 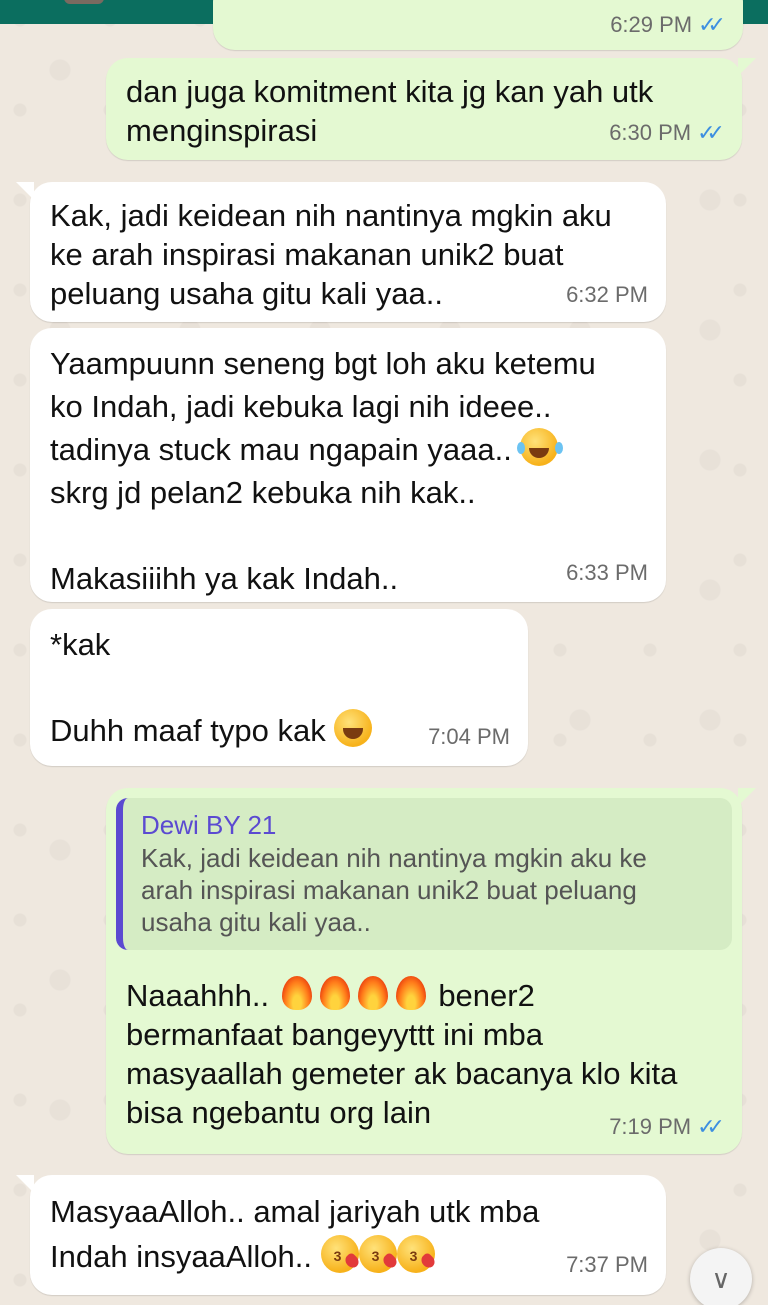 I want to click on message-line: *kak, so click(x=80, y=644).